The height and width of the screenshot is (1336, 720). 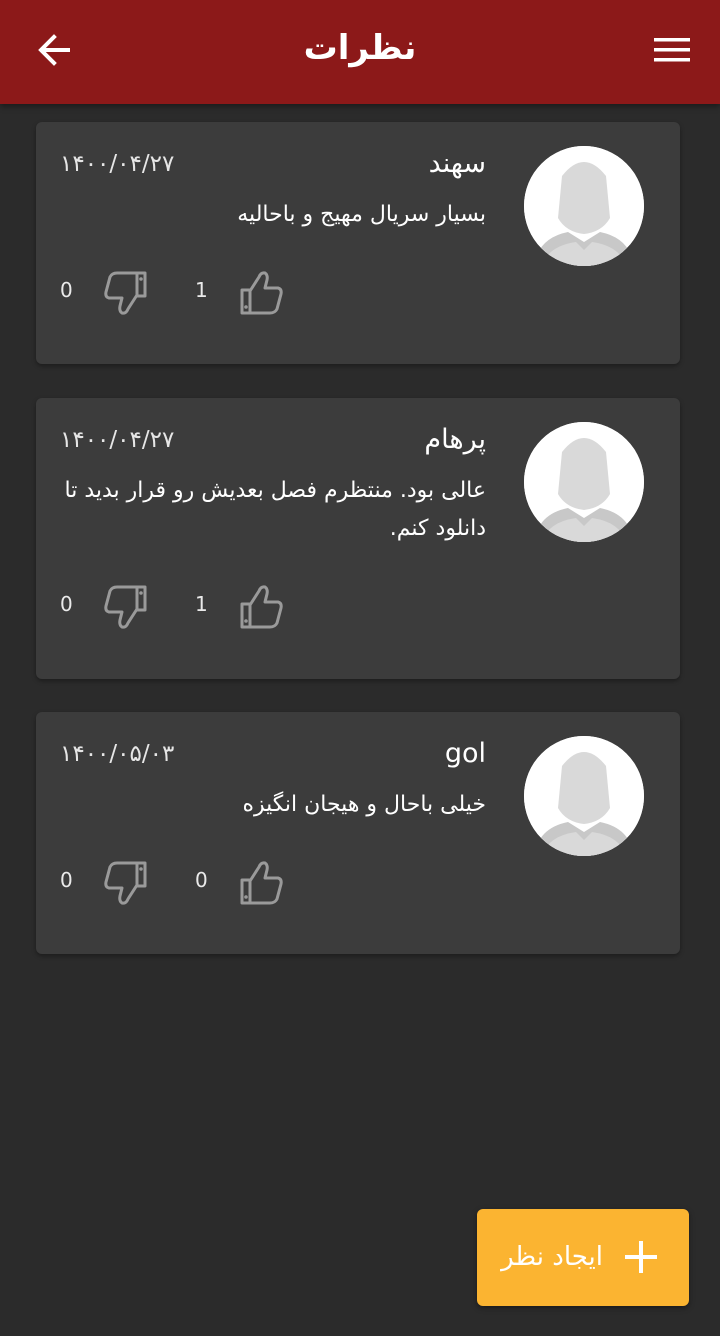 What do you see at coordinates (641, 1257) in the screenshot?
I see `plus-icon` at bounding box center [641, 1257].